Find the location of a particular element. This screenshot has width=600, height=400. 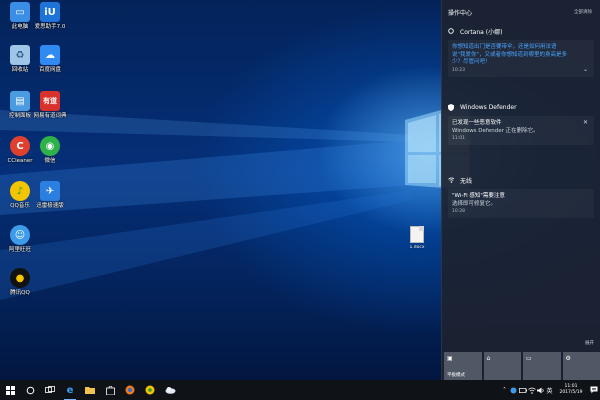

taskbar-app-weather is located at coordinates (170, 390).